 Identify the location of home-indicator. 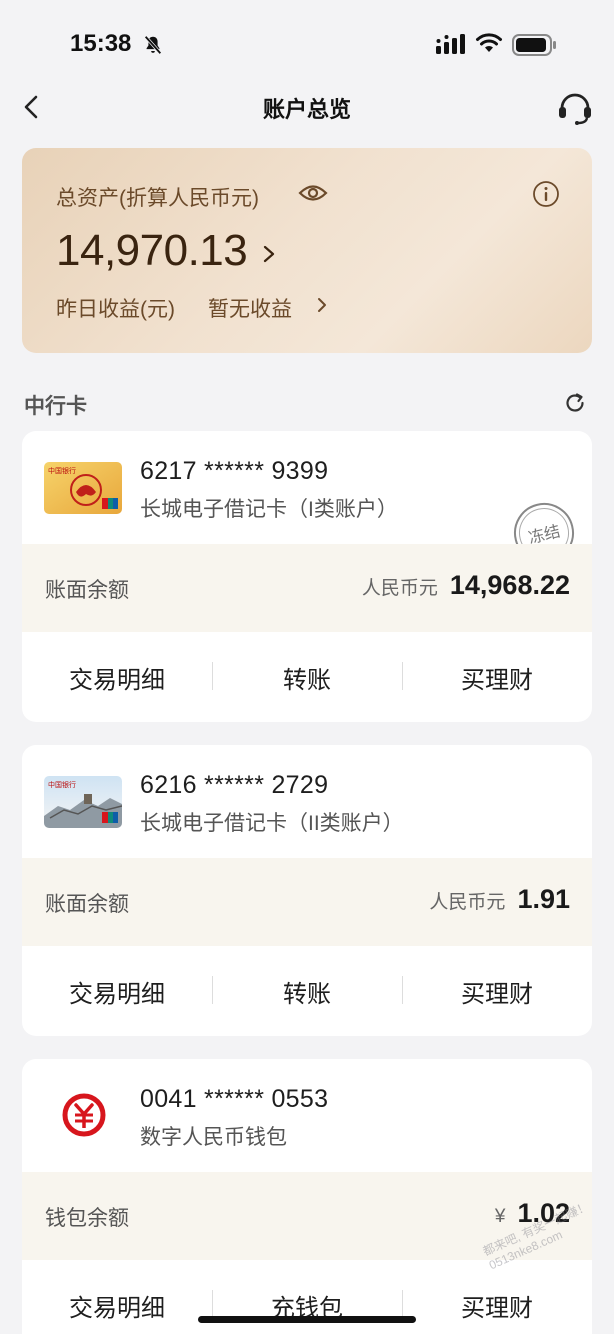
(307, 1319).